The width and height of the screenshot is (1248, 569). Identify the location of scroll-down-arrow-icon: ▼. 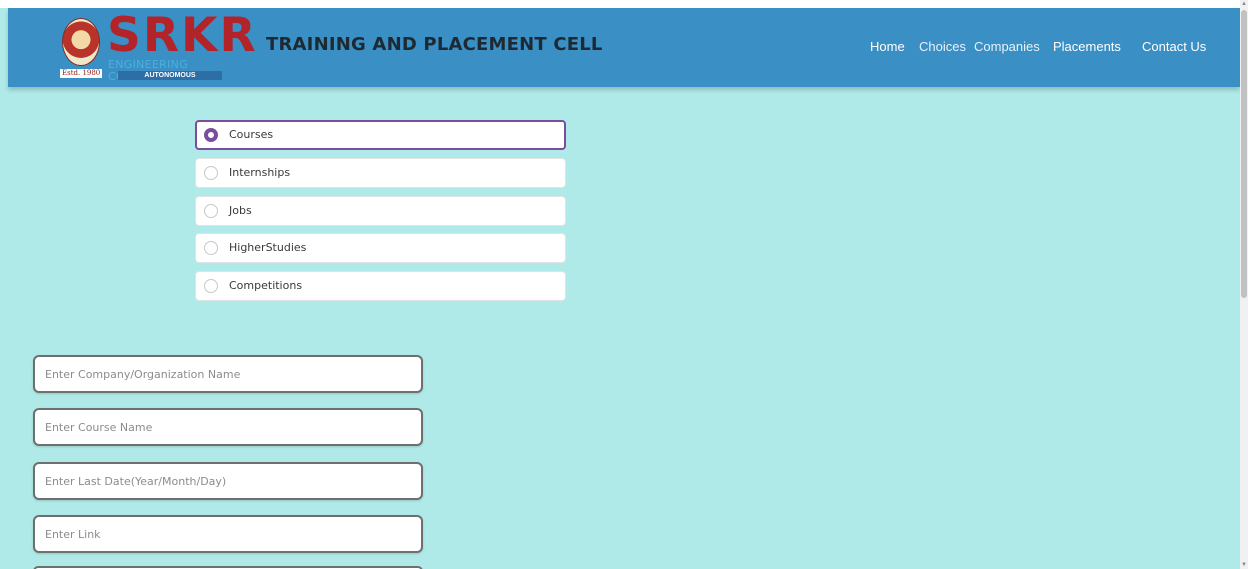
(1244, 565).